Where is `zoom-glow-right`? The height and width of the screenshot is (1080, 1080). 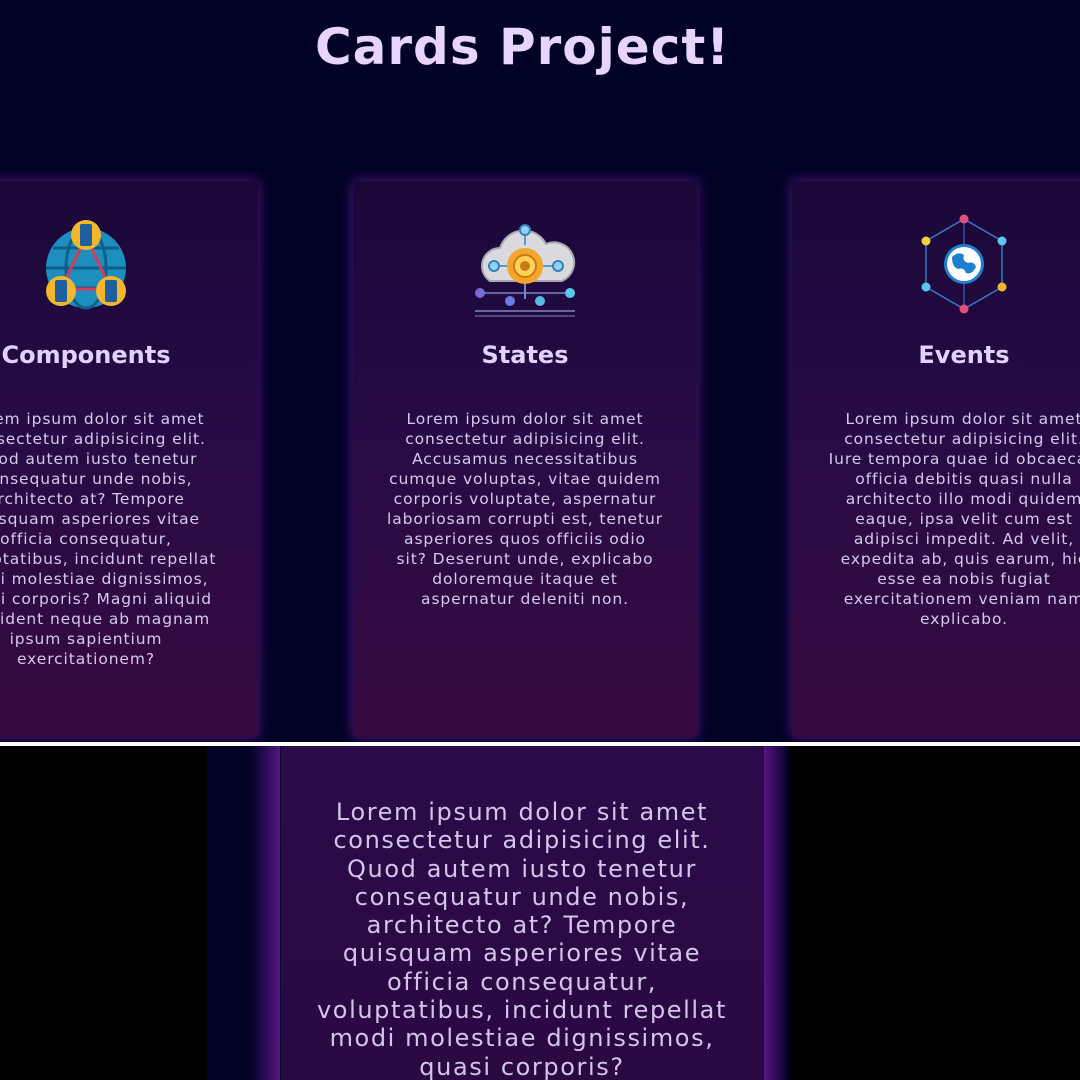 zoom-glow-right is located at coordinates (776, 913).